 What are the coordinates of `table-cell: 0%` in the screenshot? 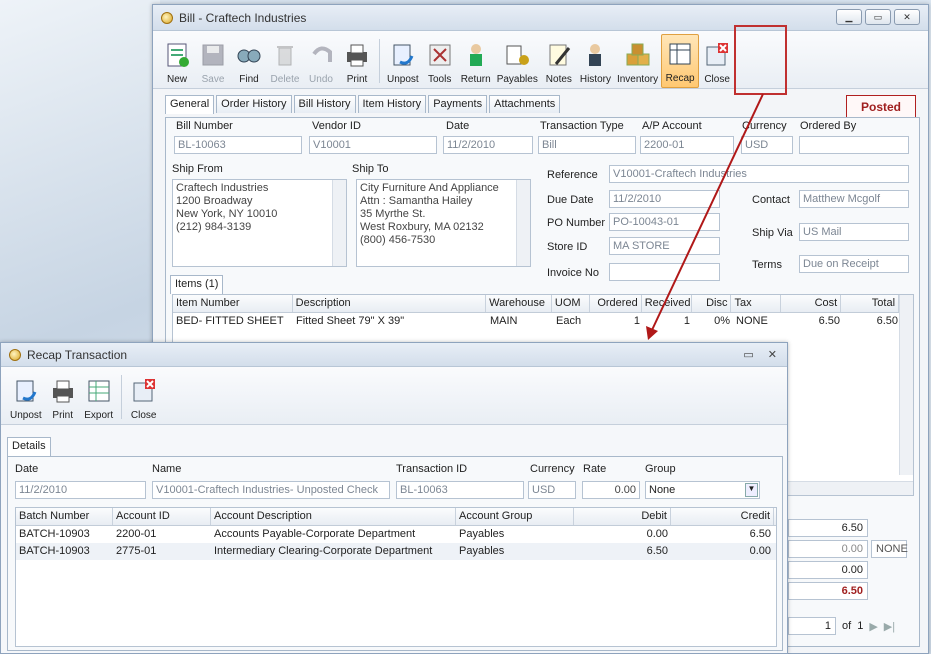 It's located at (722, 321).